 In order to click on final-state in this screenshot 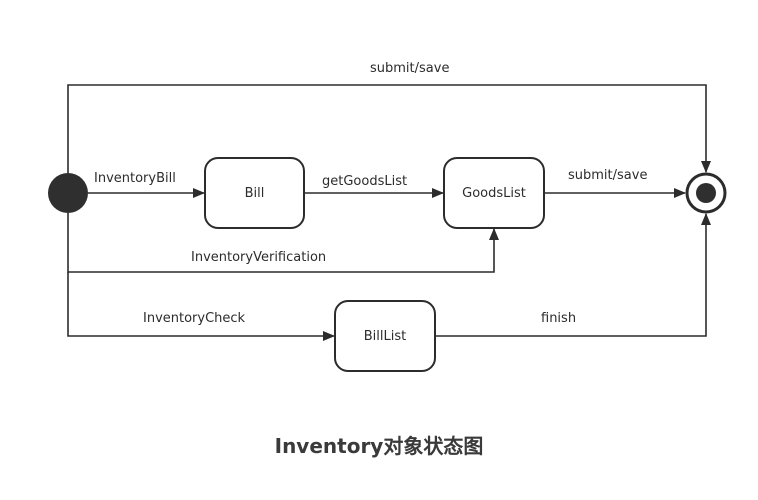, I will do `click(706, 193)`.